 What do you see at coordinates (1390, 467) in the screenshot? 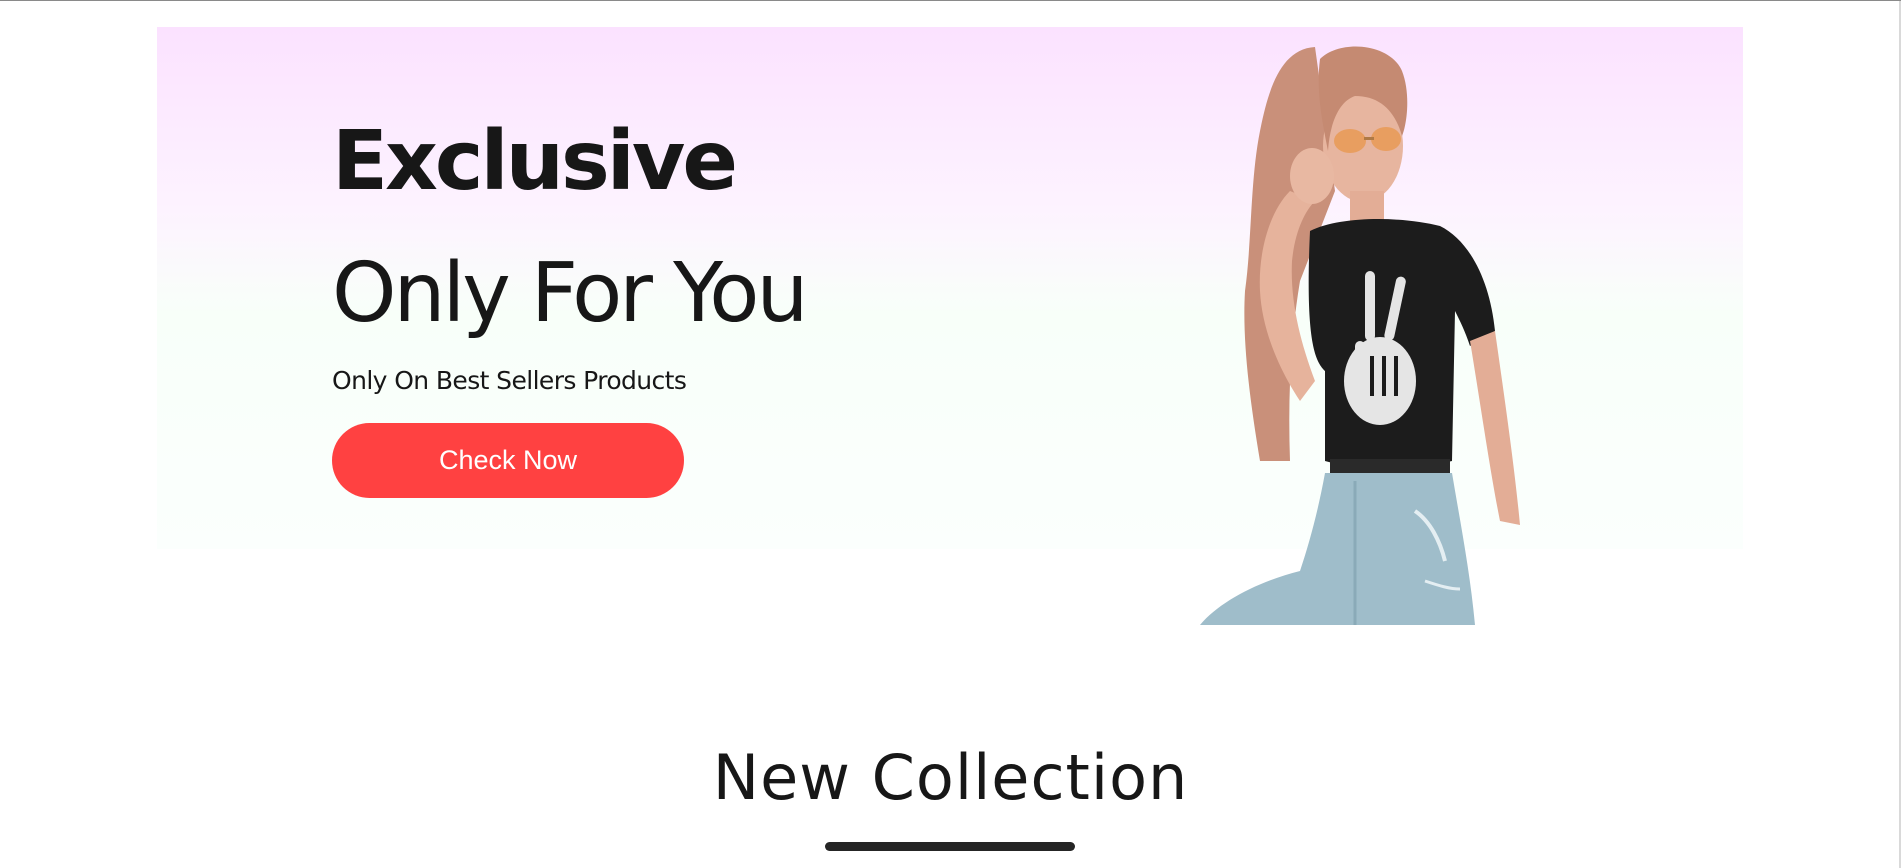
I see `model-belt` at bounding box center [1390, 467].